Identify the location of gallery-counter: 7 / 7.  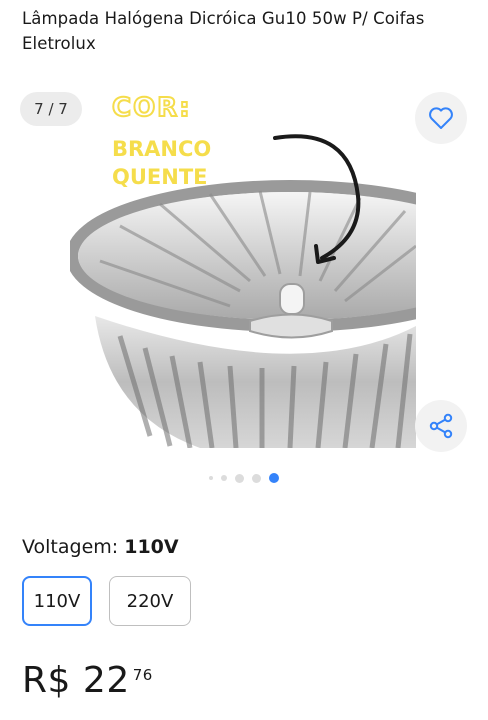
(51, 109).